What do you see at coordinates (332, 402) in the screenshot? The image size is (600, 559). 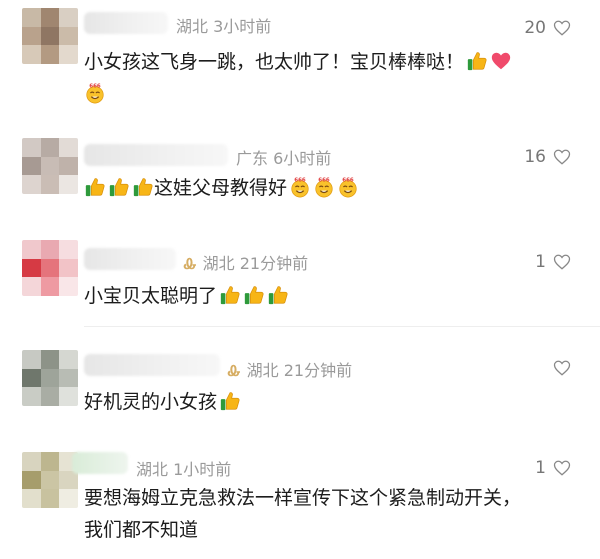 I see `comment-text: 好机灵的小女孩` at bounding box center [332, 402].